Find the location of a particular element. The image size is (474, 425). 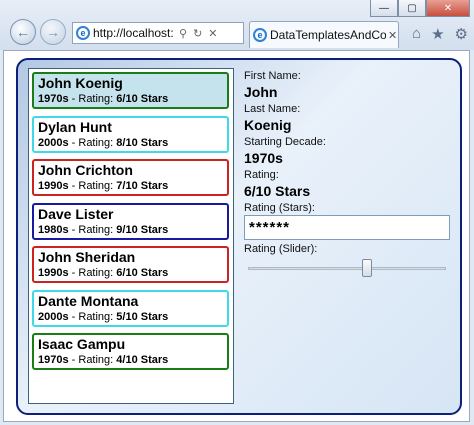

first-name-value: John is located at coordinates (261, 92).